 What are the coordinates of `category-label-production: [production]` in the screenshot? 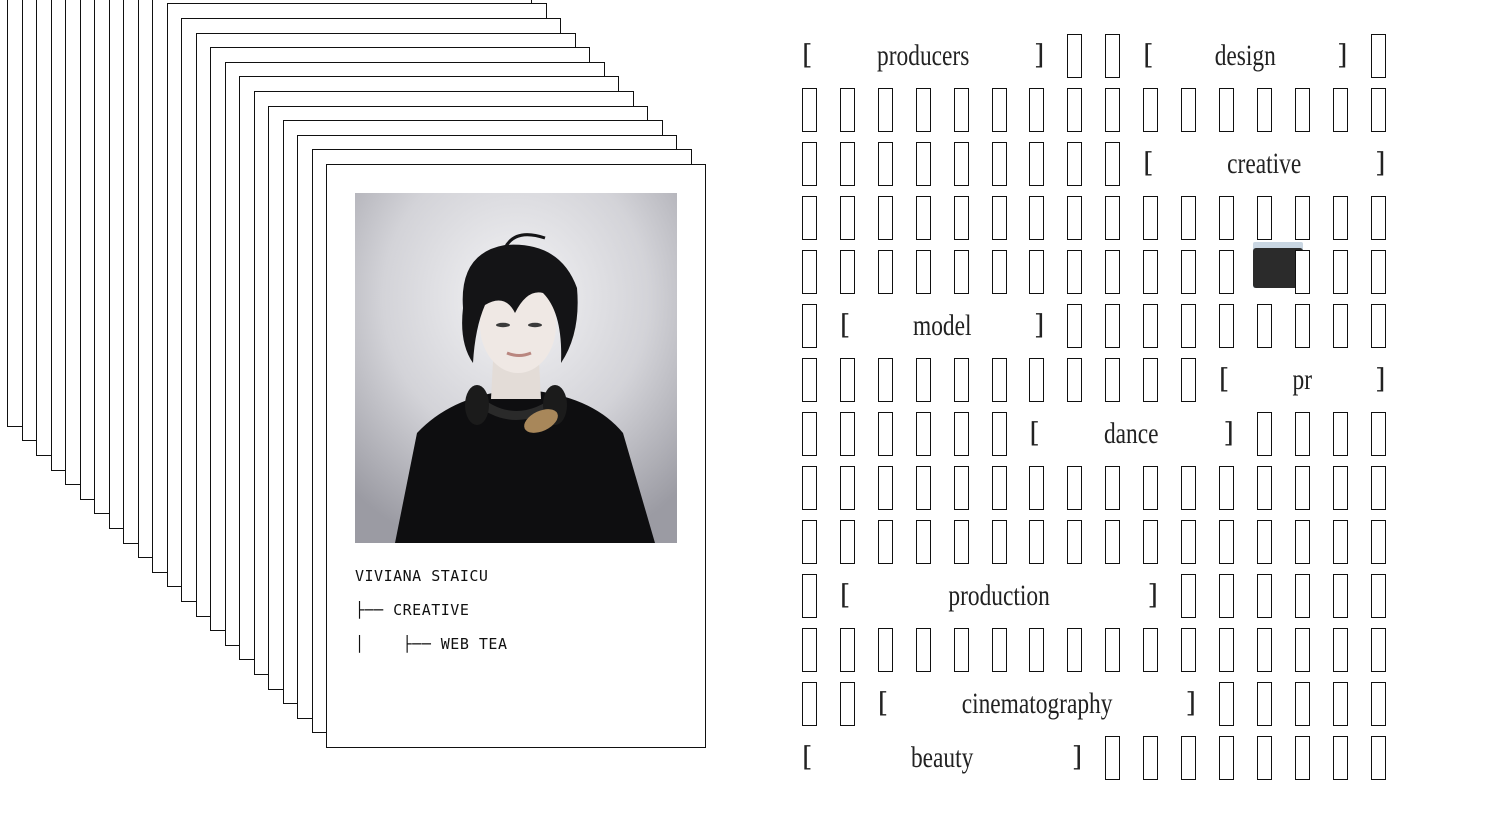 It's located at (999, 597).